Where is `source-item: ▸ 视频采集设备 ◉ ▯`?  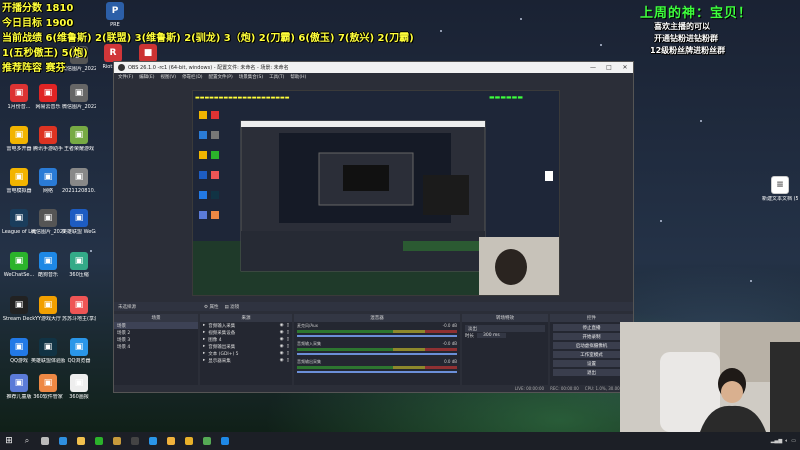
source-item: ▸ 视频采集设备 ◉ ▯ is located at coordinates (246, 332).